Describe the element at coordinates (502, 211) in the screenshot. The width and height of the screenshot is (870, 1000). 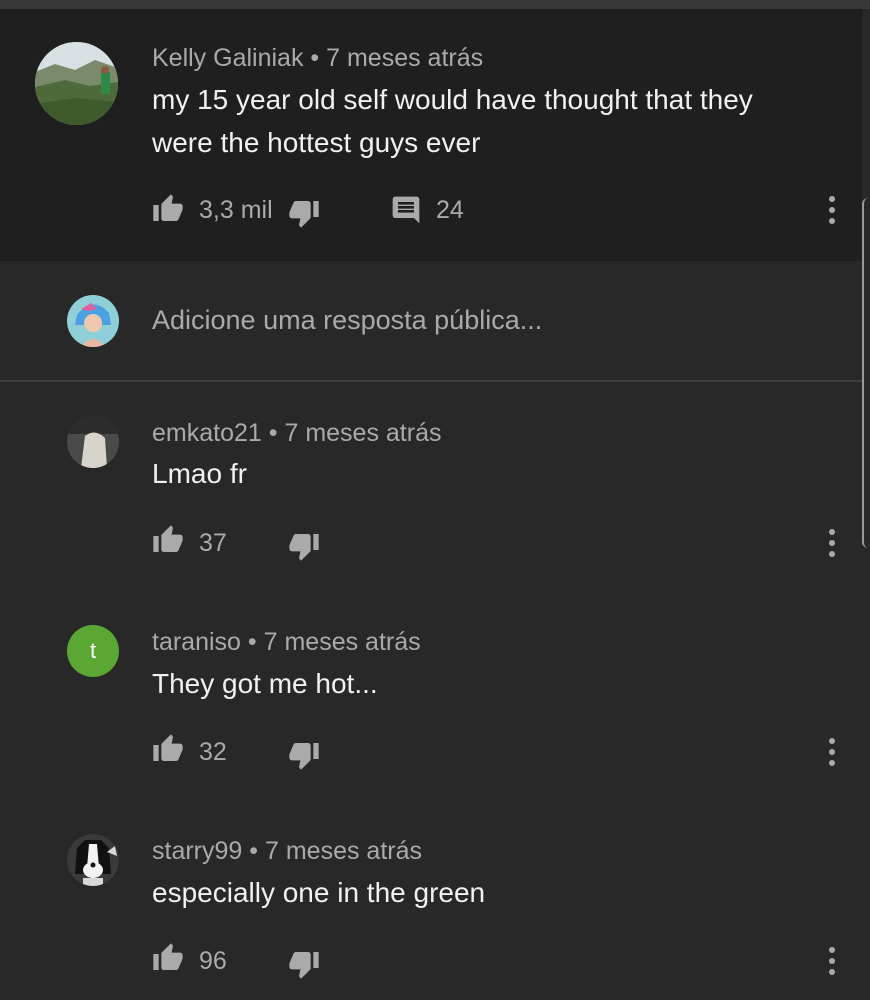
I see `comment-actions: 3,3 mil 24` at that location.